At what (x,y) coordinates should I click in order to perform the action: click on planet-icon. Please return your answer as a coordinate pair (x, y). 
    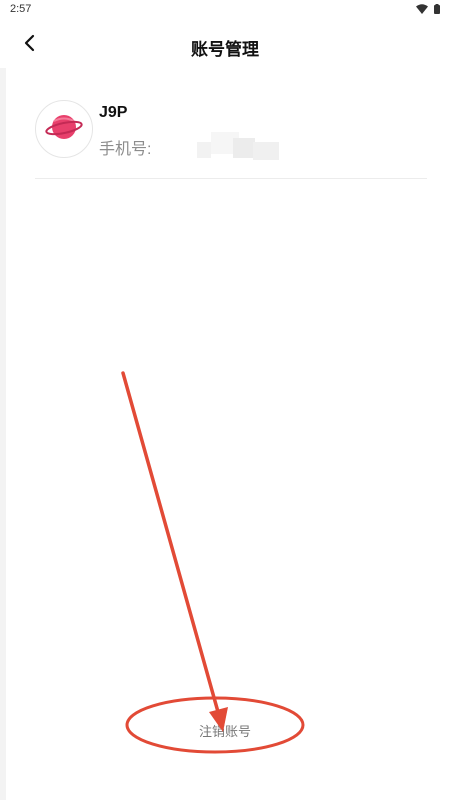
    Looking at the image, I should click on (64, 129).